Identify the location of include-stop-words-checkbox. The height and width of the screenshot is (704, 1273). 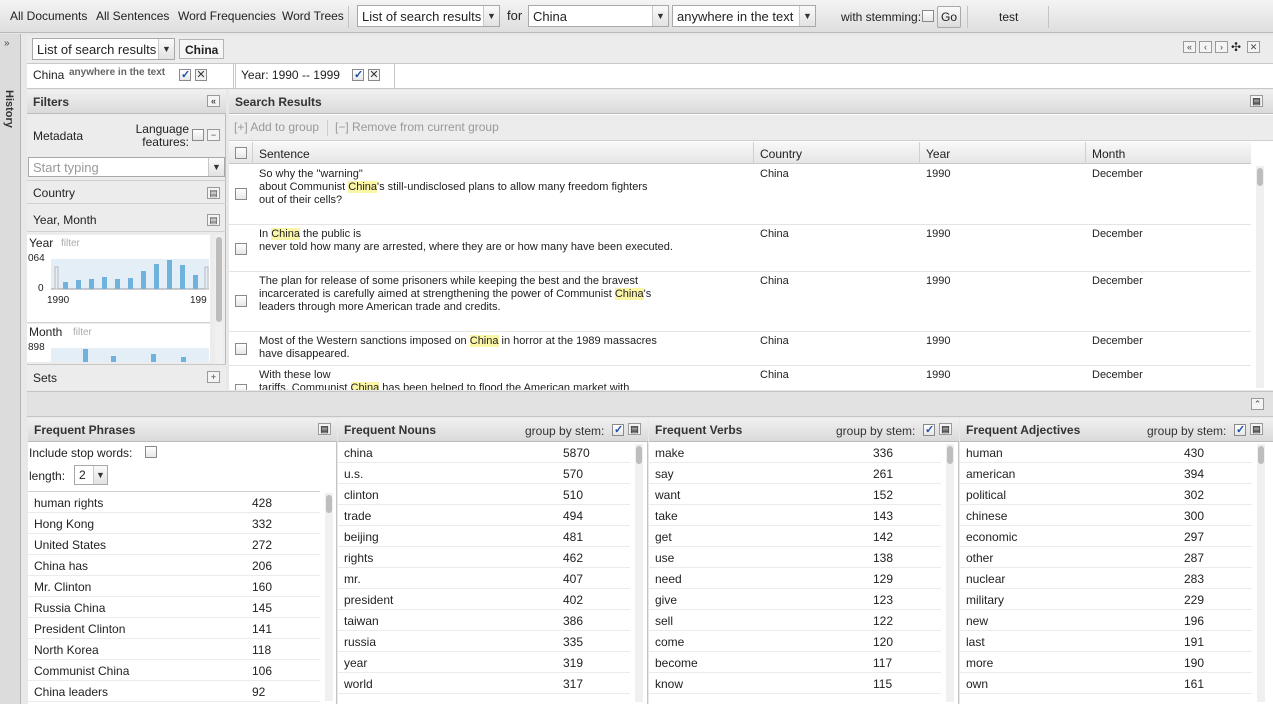
(151, 452).